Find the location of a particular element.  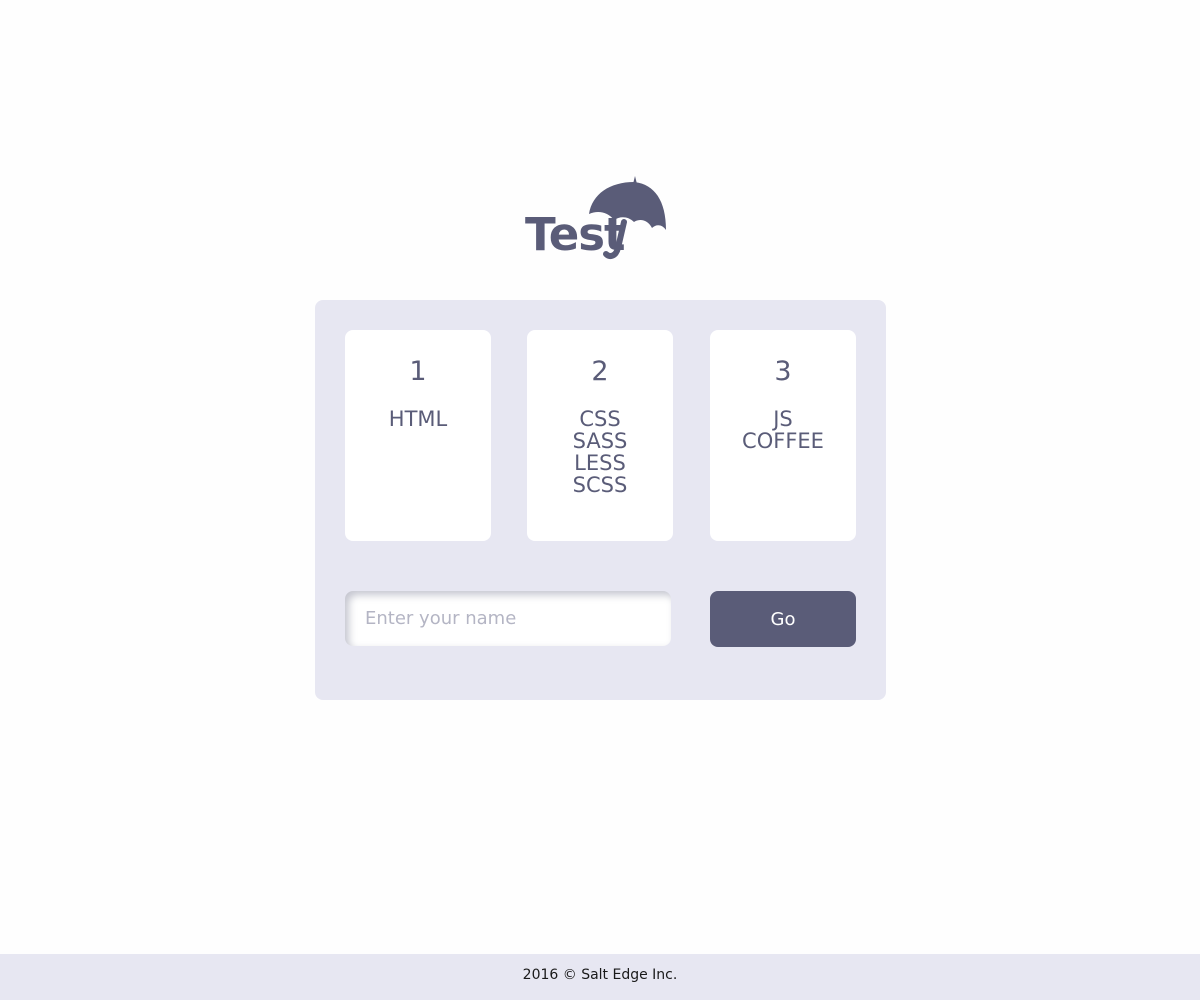

card-item: SASS is located at coordinates (600, 441).